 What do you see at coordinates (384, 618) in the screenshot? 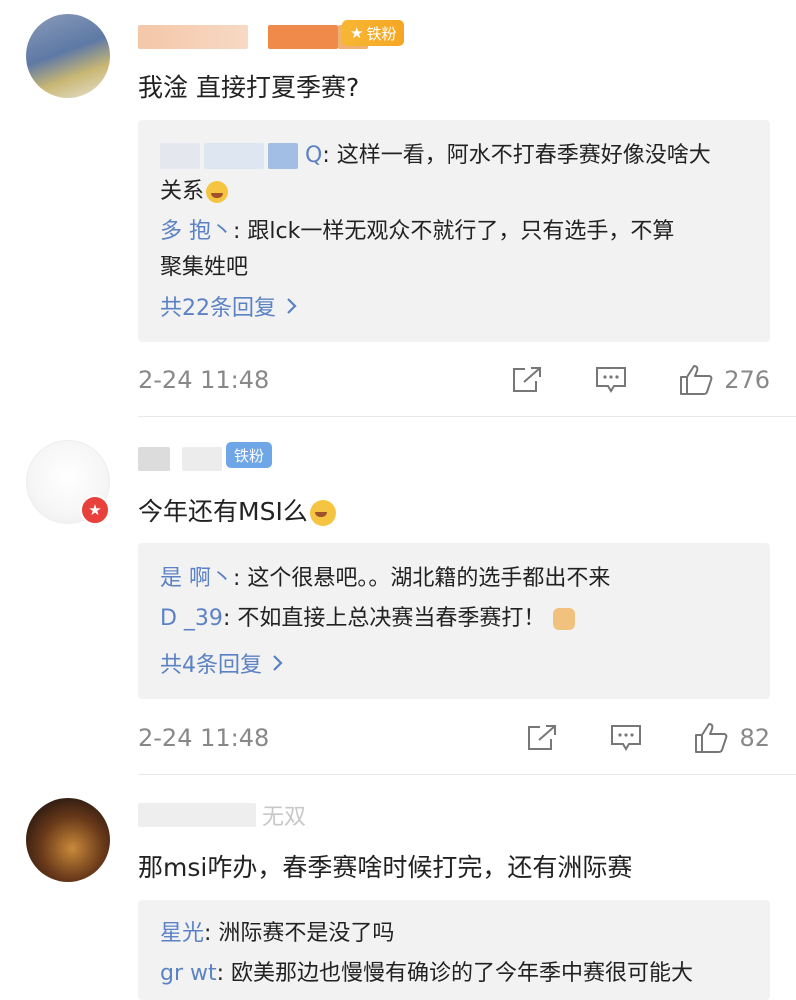
I see `reply-text: : 不如直接上总决赛当春季赛打！` at bounding box center [384, 618].